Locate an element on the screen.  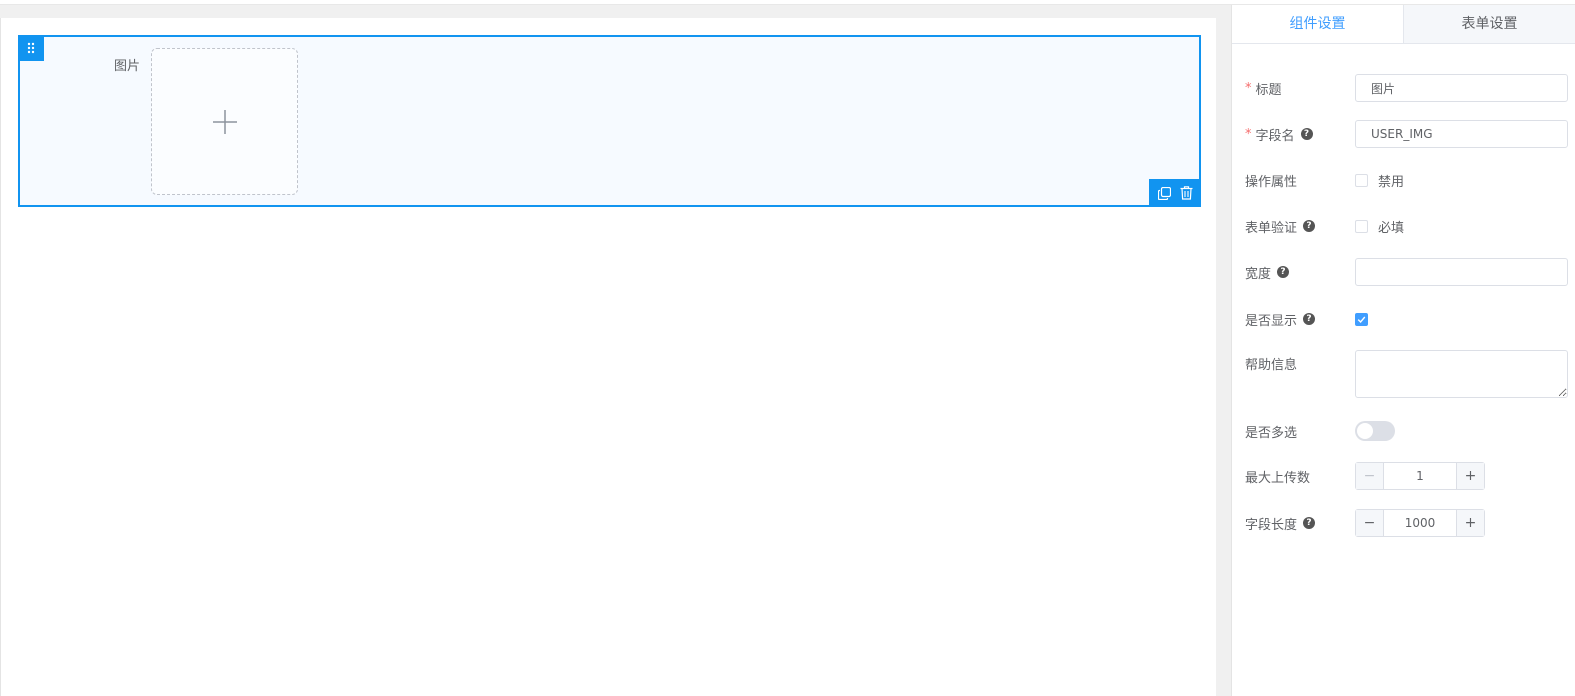
max-upload-stepper: − 1 + is located at coordinates (1420, 476).